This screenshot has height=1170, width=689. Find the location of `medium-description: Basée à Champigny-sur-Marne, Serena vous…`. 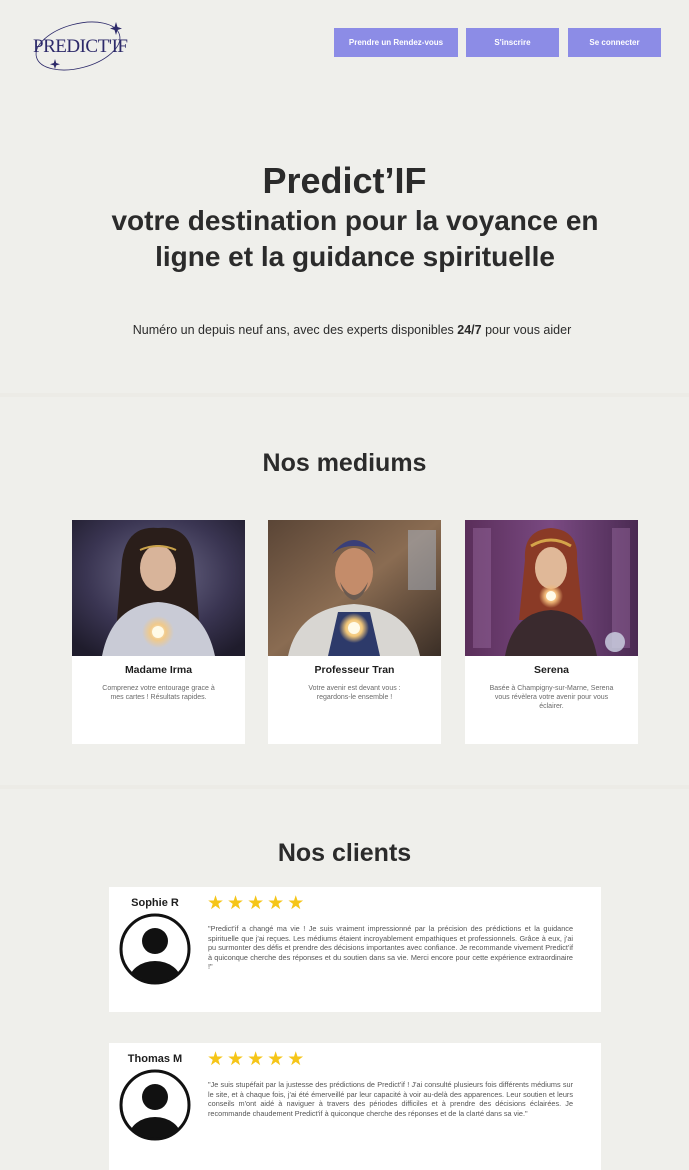

medium-description: Basée à Champigny-sur-Marne, Serena vous… is located at coordinates (551, 697).